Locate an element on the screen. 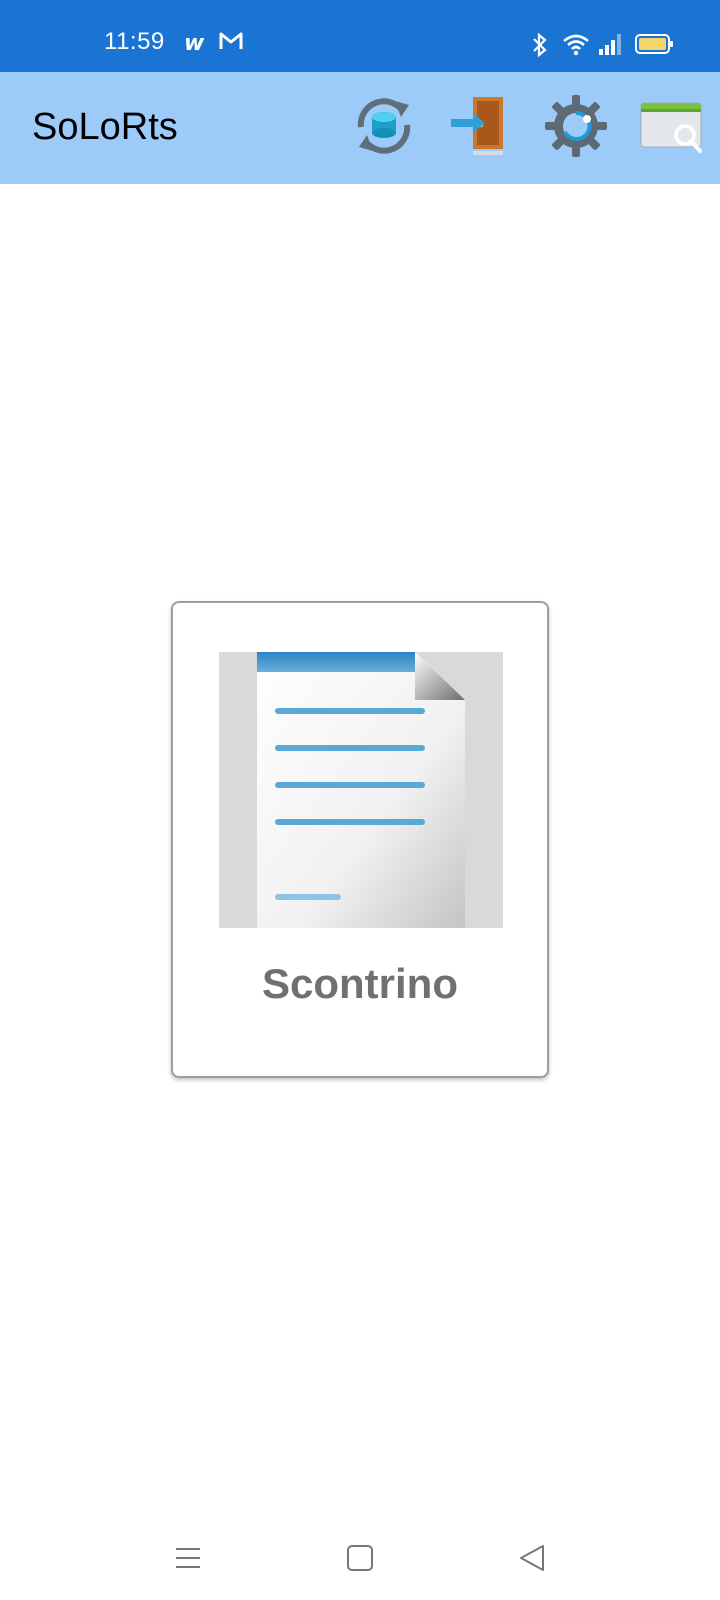 Image resolution: width=720 pixels, height=1600 pixels. wifi-icon is located at coordinates (576, 46).